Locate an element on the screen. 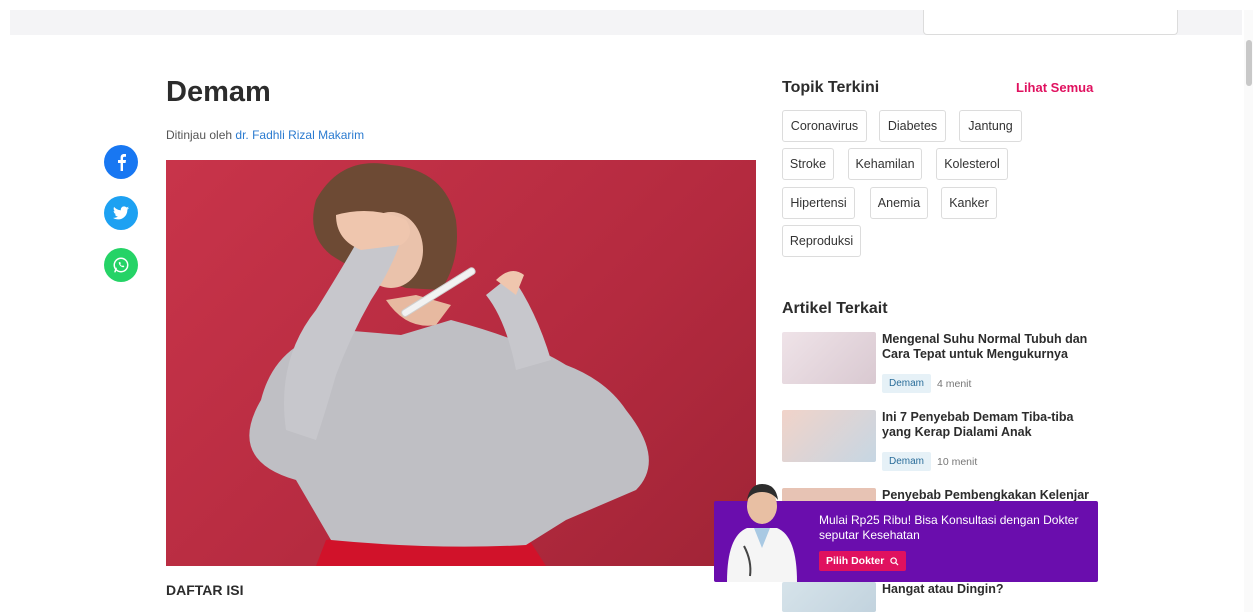  topic-tag-coronavirus: Coronavirus is located at coordinates (824, 126).